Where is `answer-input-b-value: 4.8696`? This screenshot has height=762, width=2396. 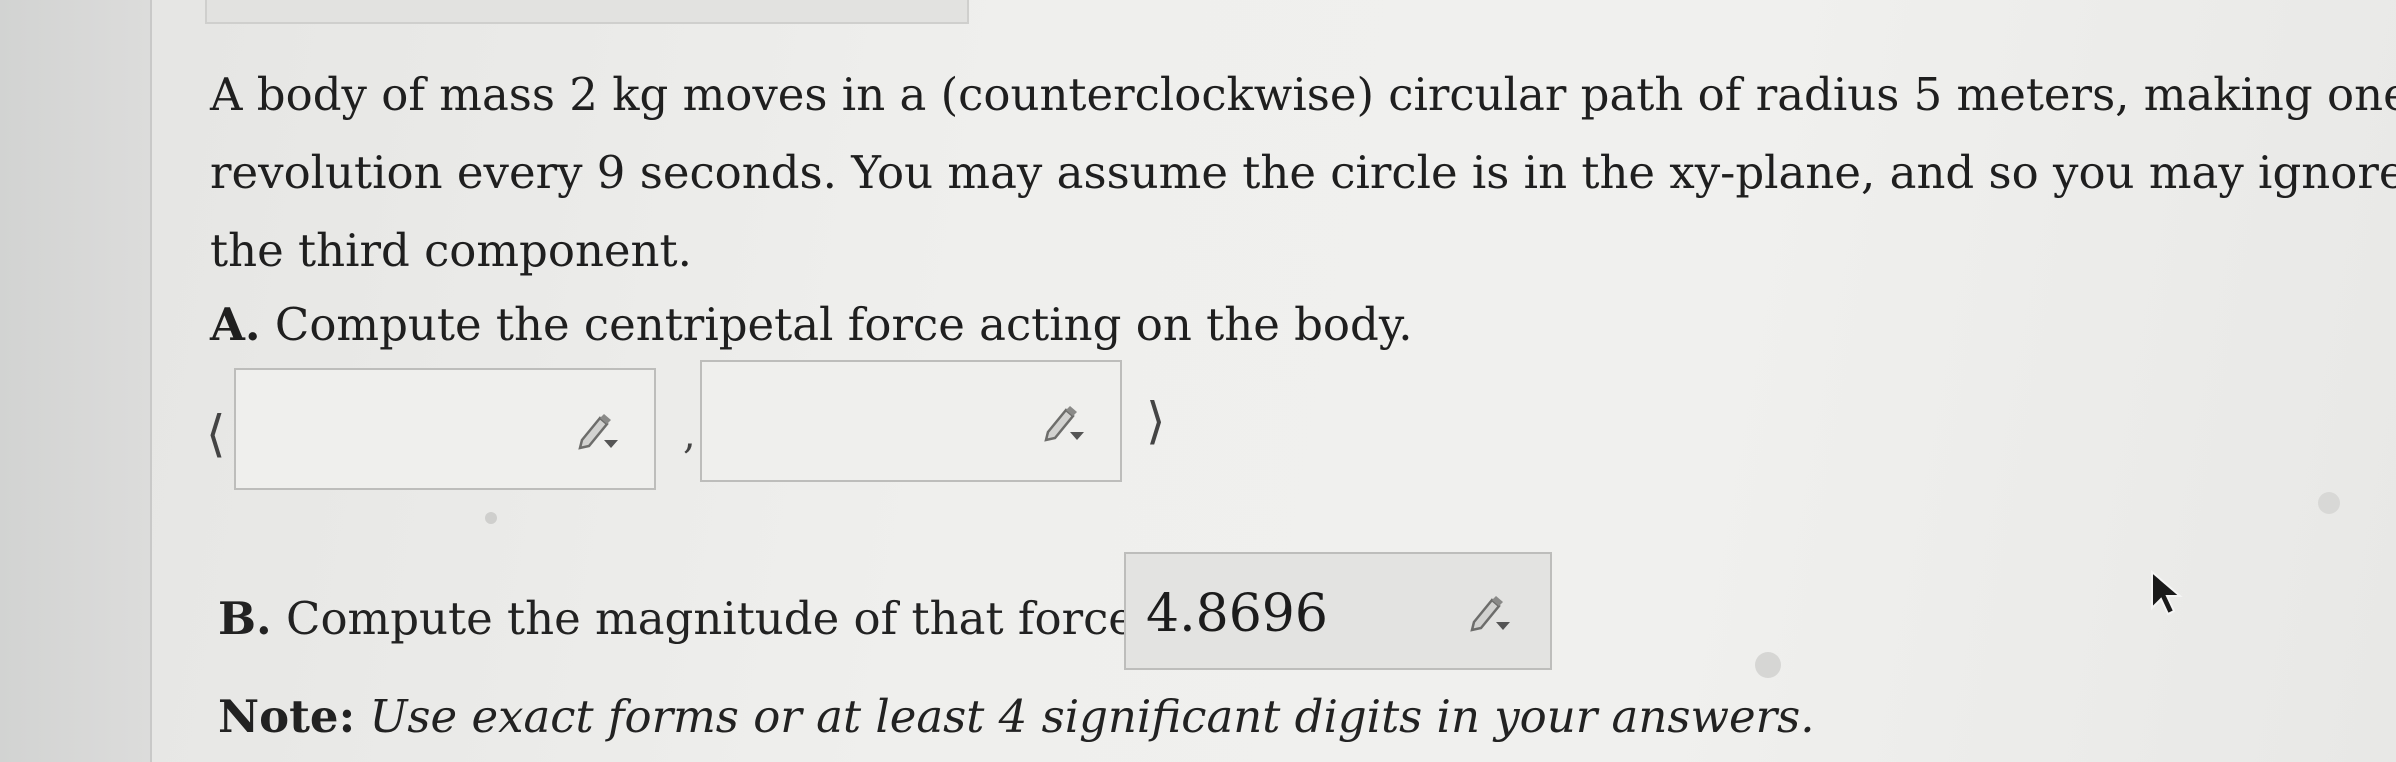 answer-input-b-value: 4.8696 is located at coordinates (1237, 614).